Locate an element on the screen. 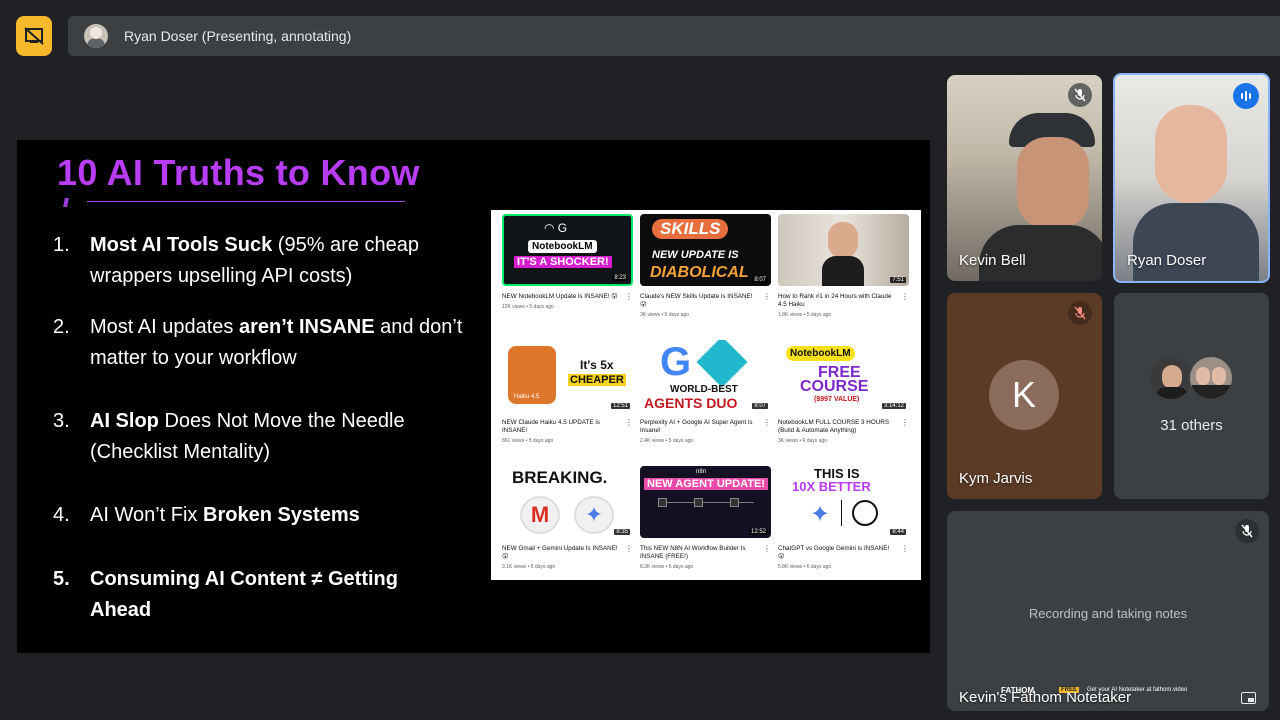 This screenshot has width=1280, height=720. others-tile: 31 others is located at coordinates (1191, 396).